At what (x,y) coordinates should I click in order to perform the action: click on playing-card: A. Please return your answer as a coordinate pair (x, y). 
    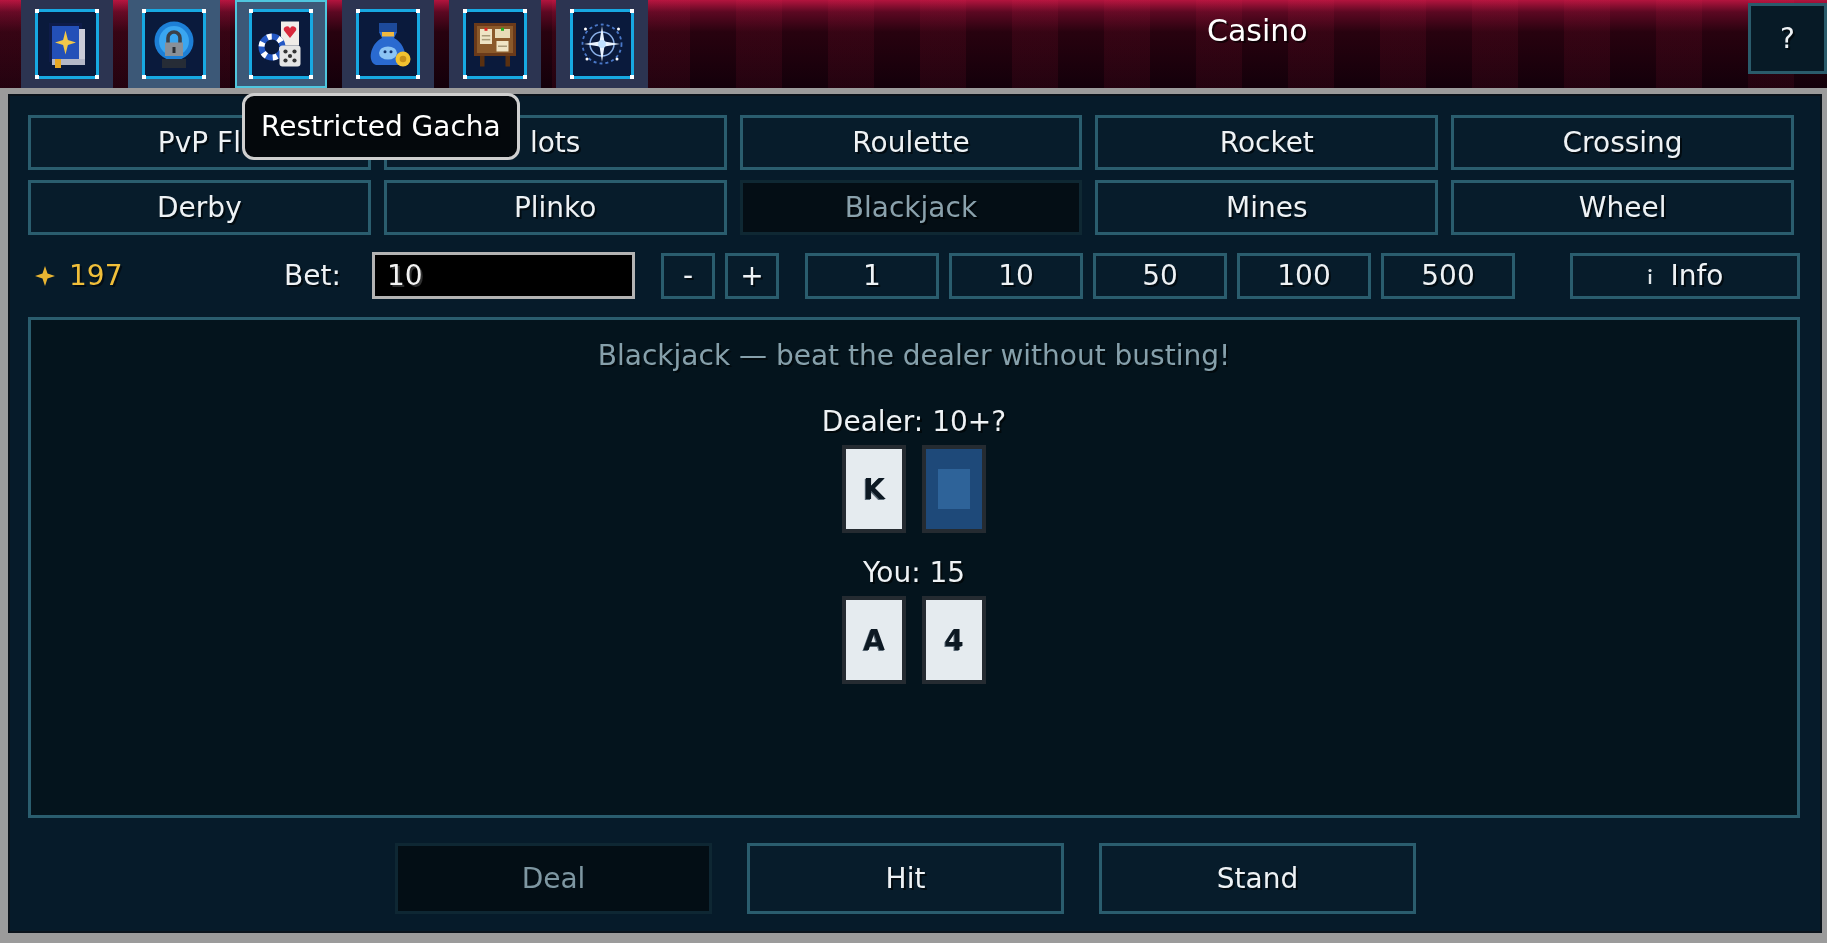
    Looking at the image, I should click on (874, 640).